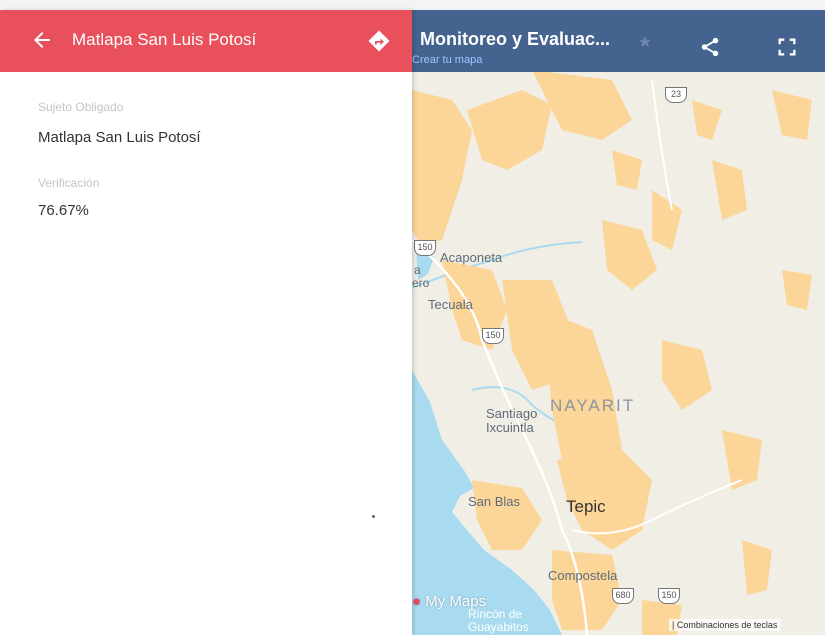 This screenshot has height=635, width=825. Describe the element at coordinates (379, 41) in the screenshot. I see `directions-icon` at that location.